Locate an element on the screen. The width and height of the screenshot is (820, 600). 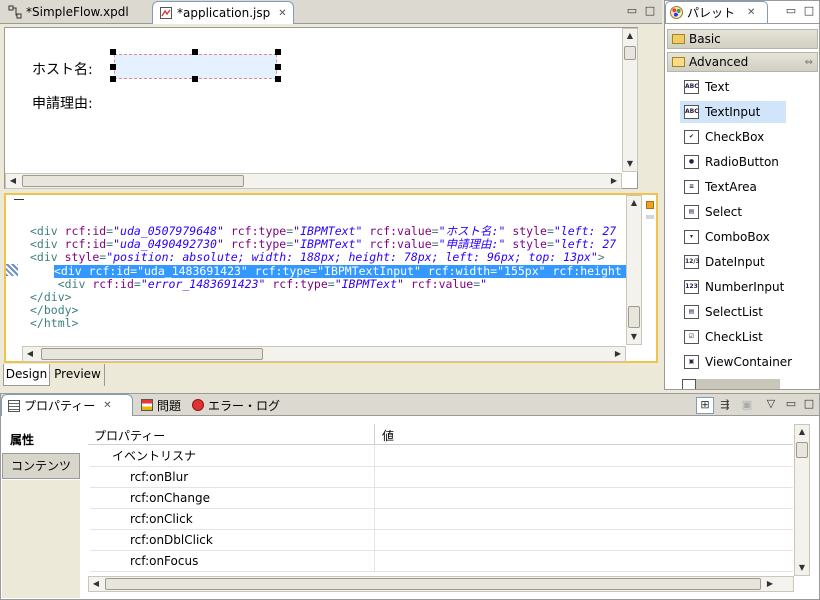
palette-item-viewcontainer: ▣ ViewContainer is located at coordinates (738, 362).